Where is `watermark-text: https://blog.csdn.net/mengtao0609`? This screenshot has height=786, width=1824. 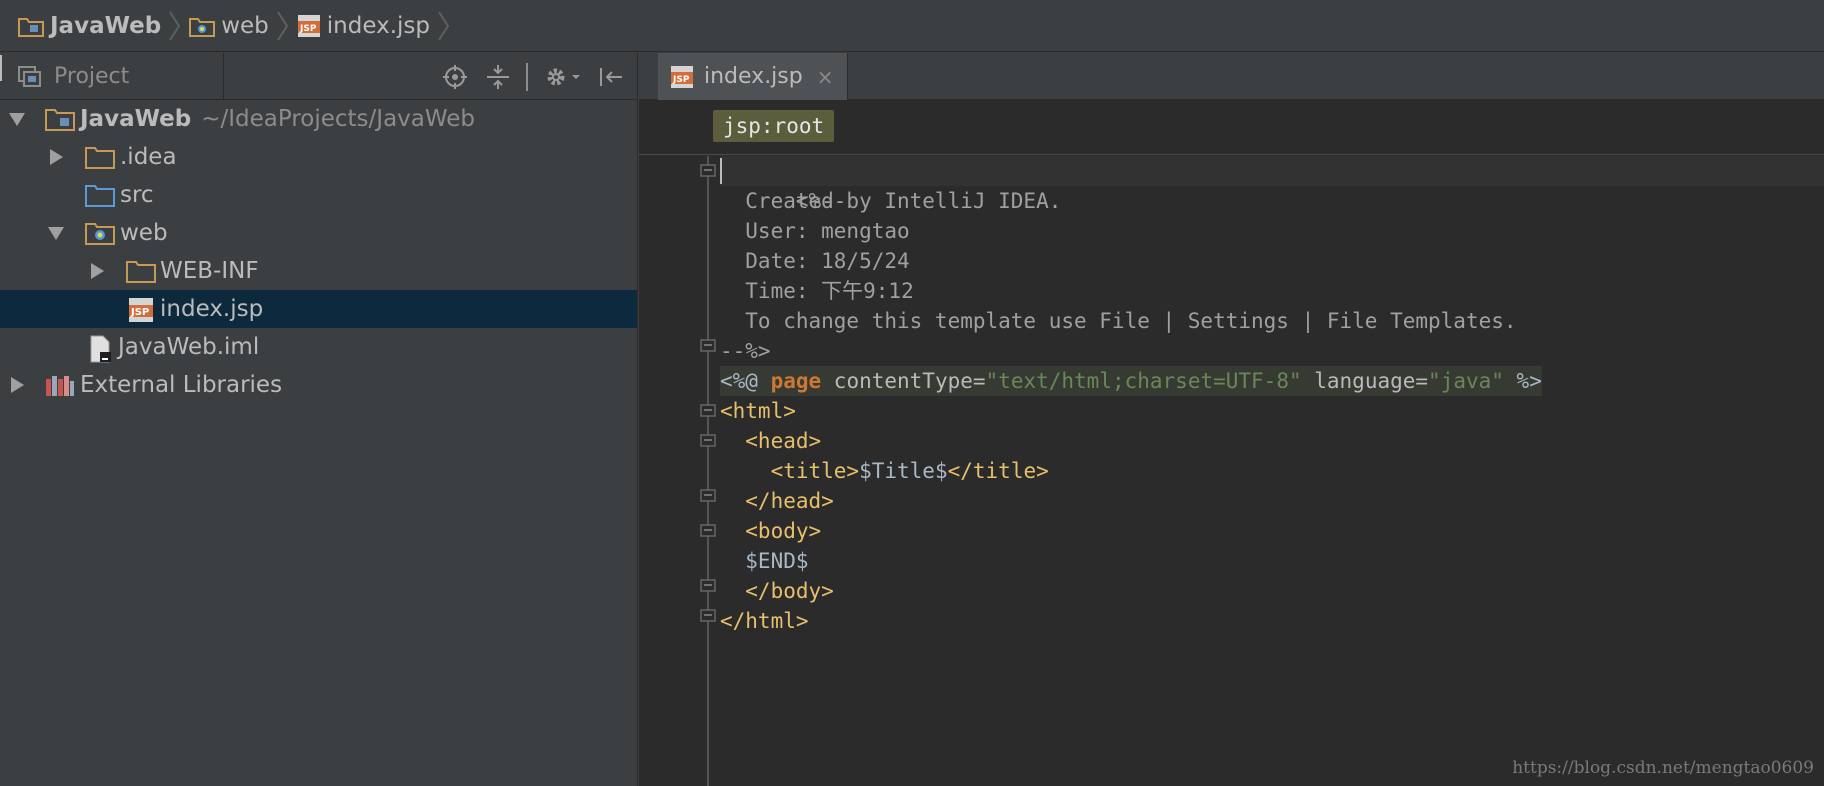 watermark-text: https://blog.csdn.net/mengtao0609 is located at coordinates (1663, 768).